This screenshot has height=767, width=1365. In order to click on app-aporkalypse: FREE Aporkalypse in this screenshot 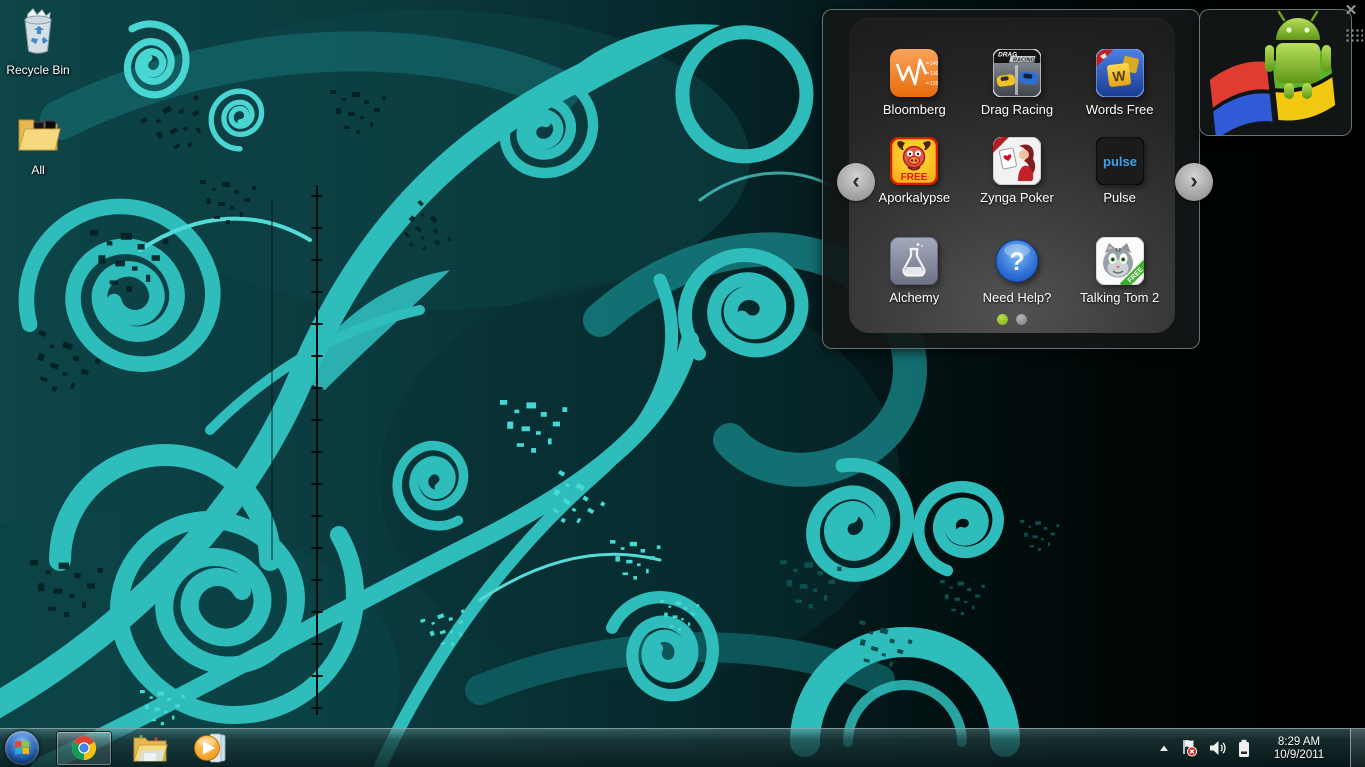, I will do `click(914, 187)`.